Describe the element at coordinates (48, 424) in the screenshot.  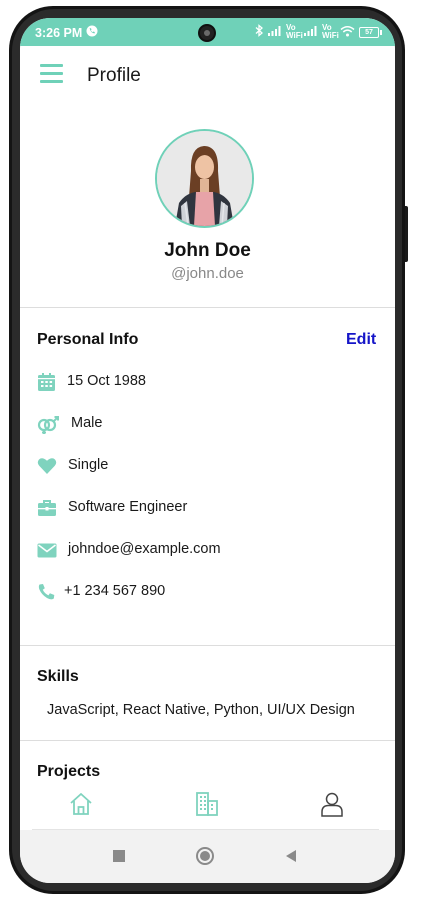
I see `gender-icon` at that location.